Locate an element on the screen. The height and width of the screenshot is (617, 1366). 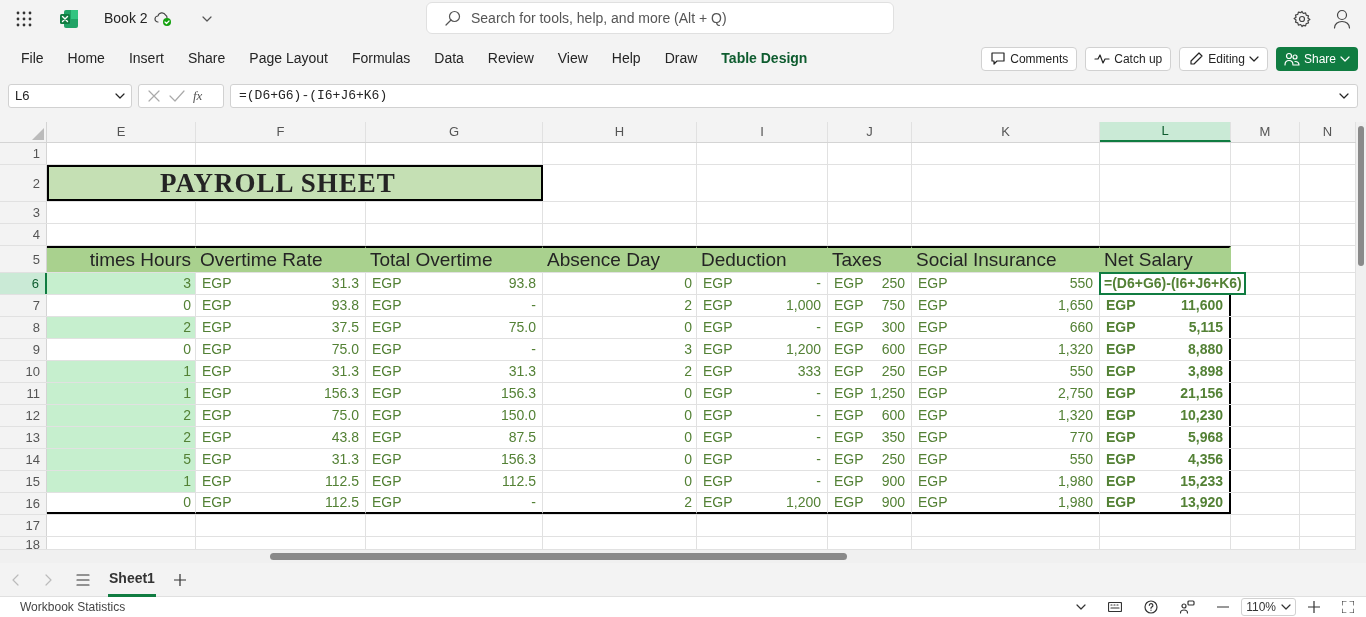
insert-function-button: fx is located at coordinates (198, 96).